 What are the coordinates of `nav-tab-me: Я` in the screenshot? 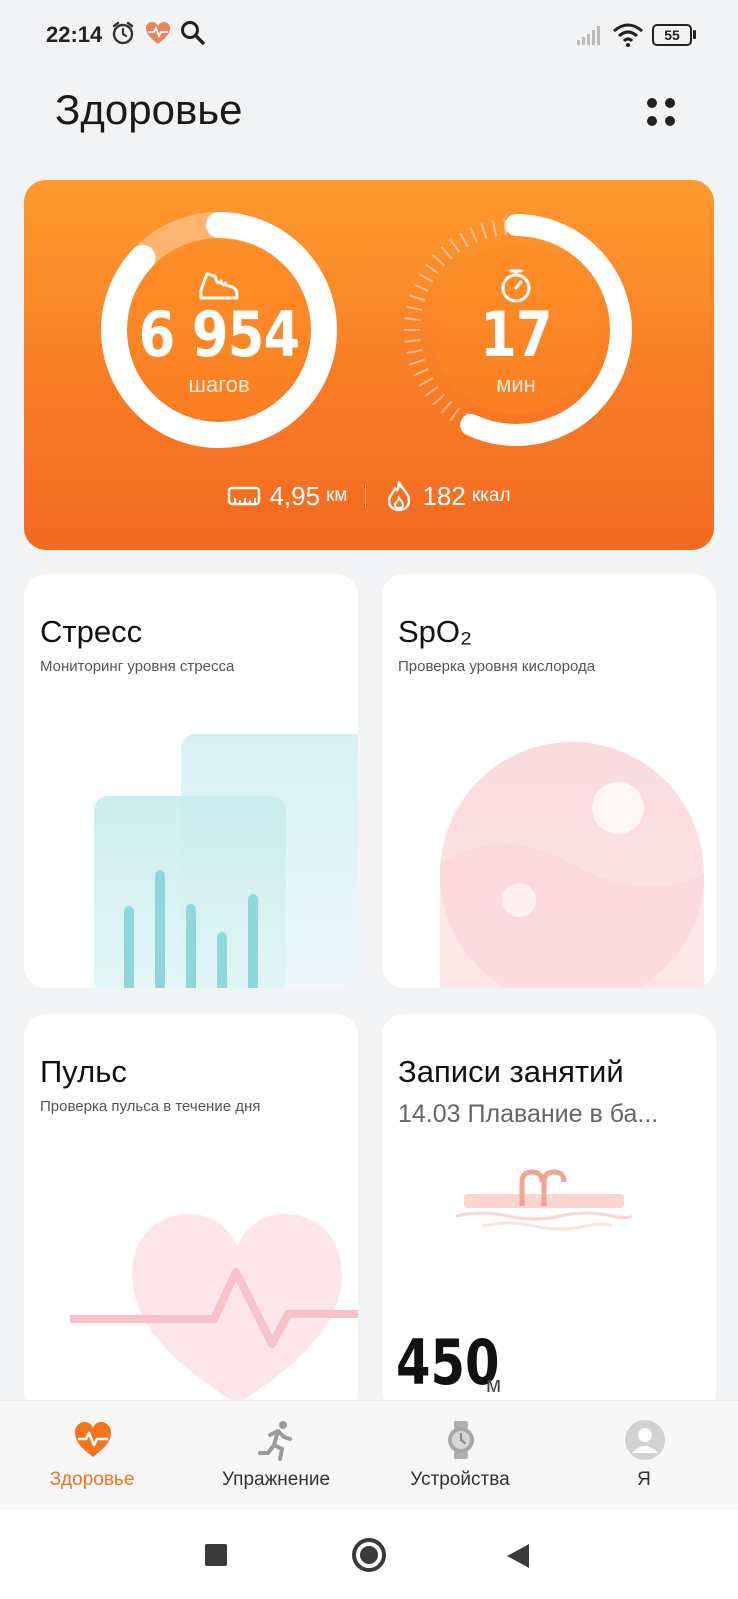 It's located at (644, 1456).